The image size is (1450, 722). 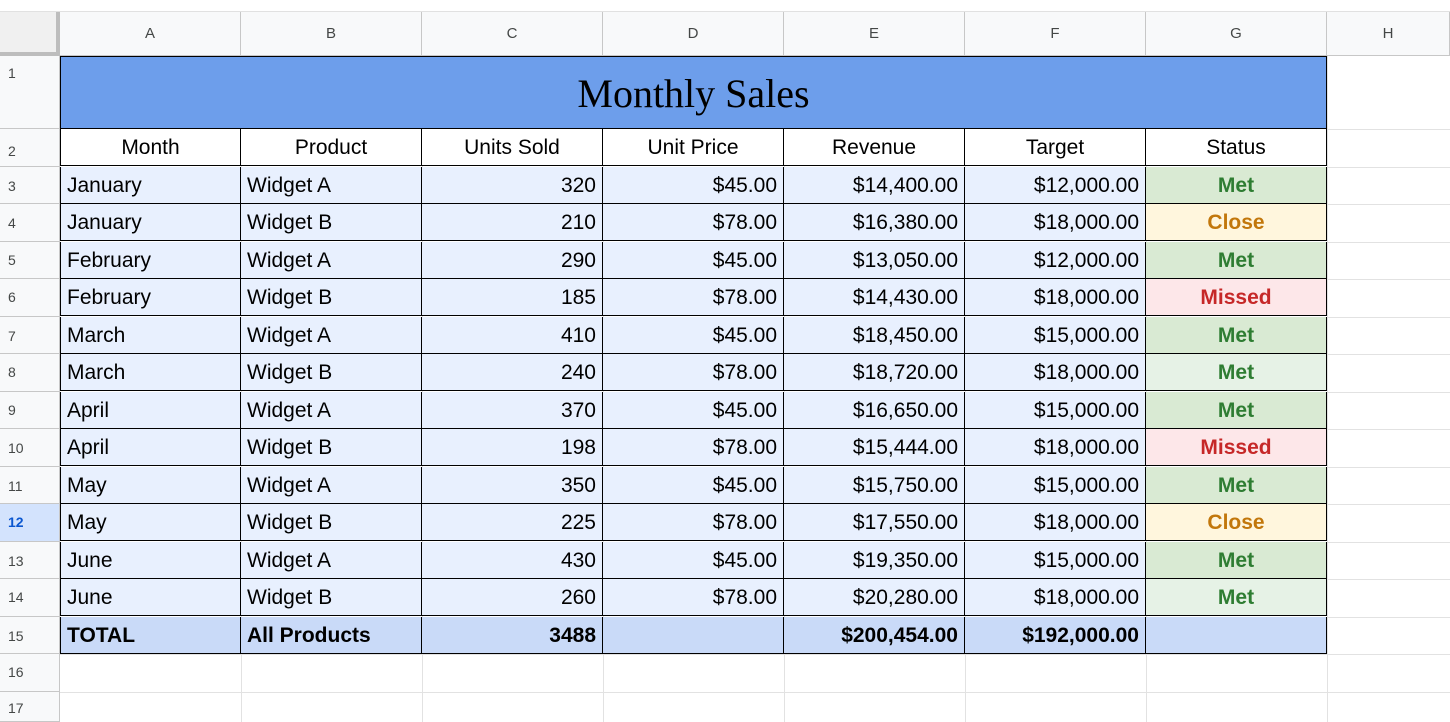 I want to click on row-header-4: 4, so click(x=30, y=223).